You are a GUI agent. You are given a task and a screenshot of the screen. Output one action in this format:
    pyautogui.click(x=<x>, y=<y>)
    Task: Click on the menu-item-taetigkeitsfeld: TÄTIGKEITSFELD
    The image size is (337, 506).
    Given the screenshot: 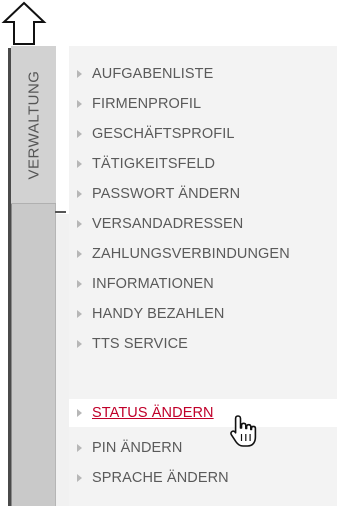 What is the action you would take?
    pyautogui.click(x=203, y=164)
    